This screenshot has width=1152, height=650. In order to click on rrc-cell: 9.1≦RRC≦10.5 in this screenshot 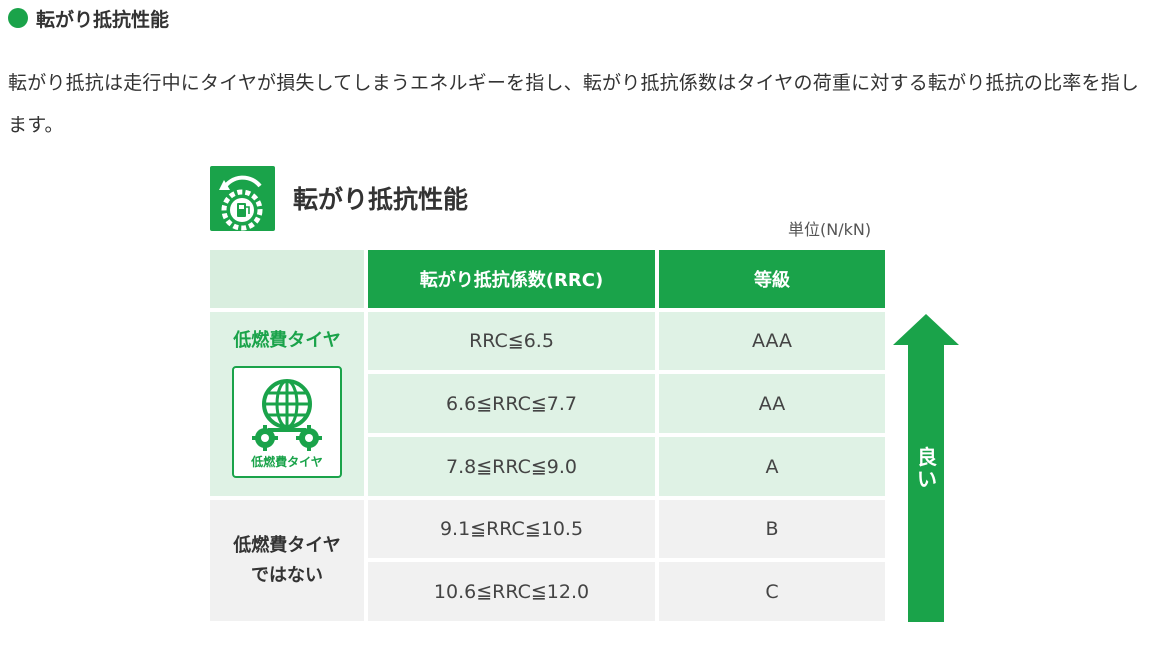, I will do `click(511, 529)`.